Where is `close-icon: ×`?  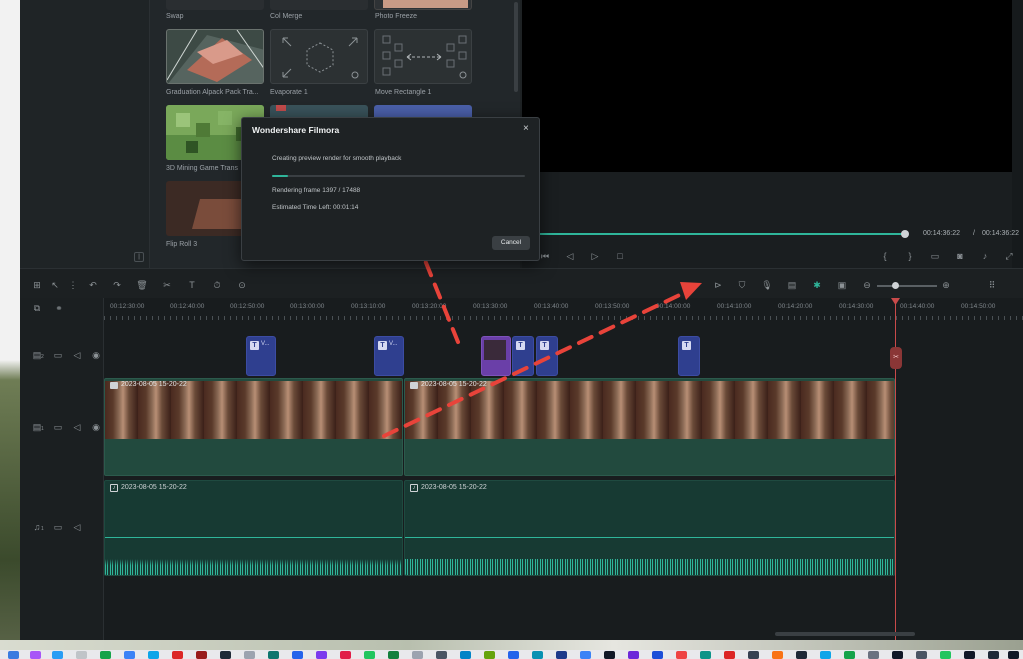
close-icon: × is located at coordinates (526, 128).